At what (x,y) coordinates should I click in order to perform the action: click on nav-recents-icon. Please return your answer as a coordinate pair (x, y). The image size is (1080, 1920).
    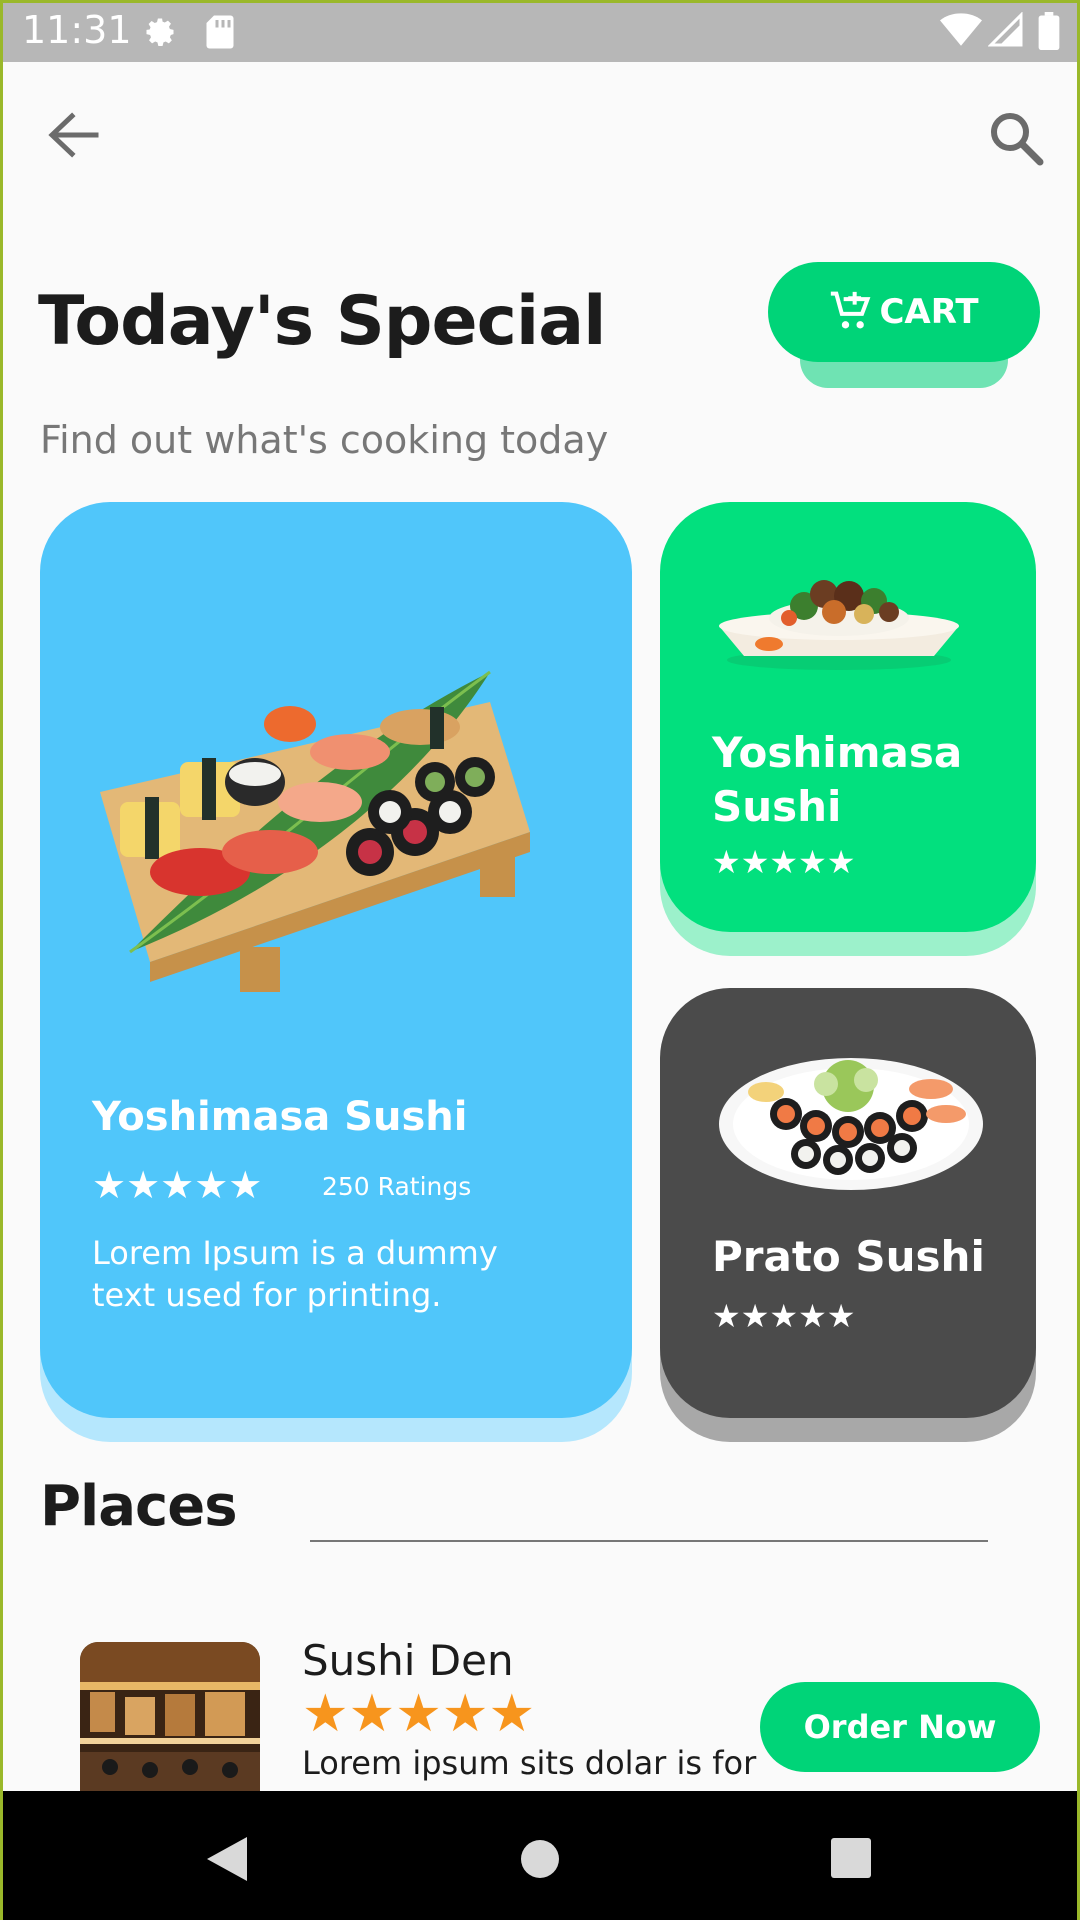
    Looking at the image, I should click on (851, 1858).